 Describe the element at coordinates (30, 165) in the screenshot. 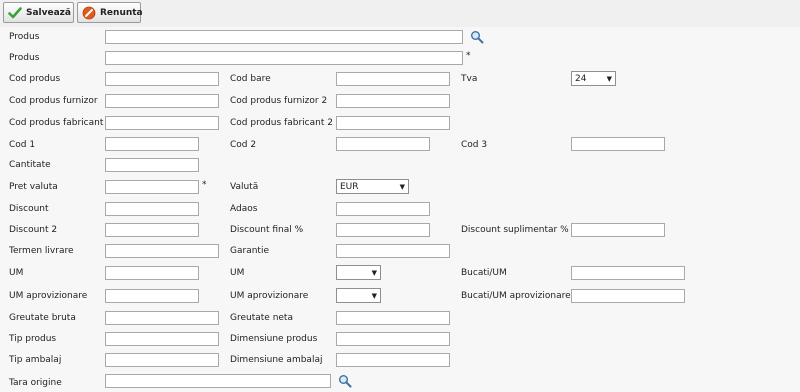

I see `label-cantitate: Cantitate` at that location.